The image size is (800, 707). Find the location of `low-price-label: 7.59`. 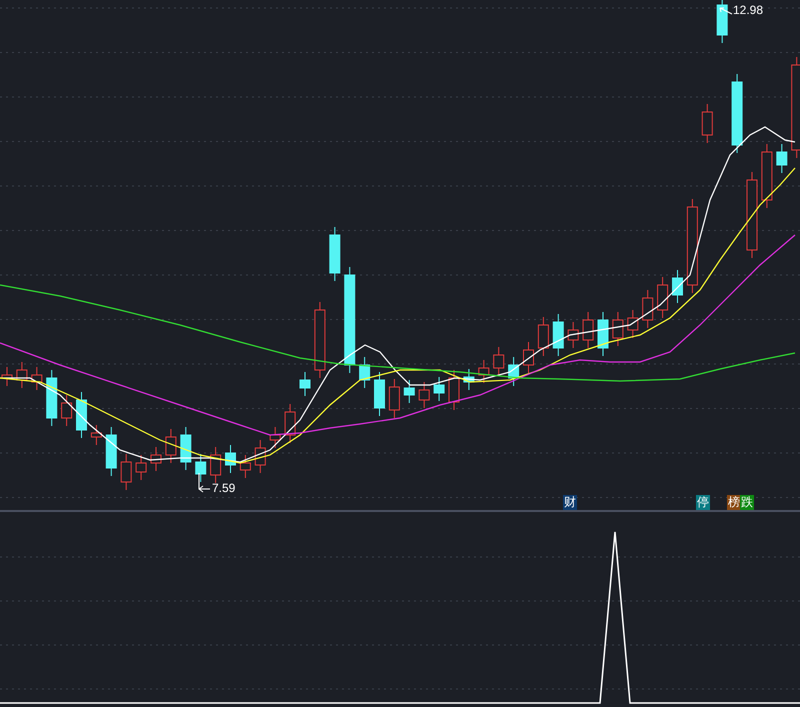

low-price-label: 7.59 is located at coordinates (224, 488).